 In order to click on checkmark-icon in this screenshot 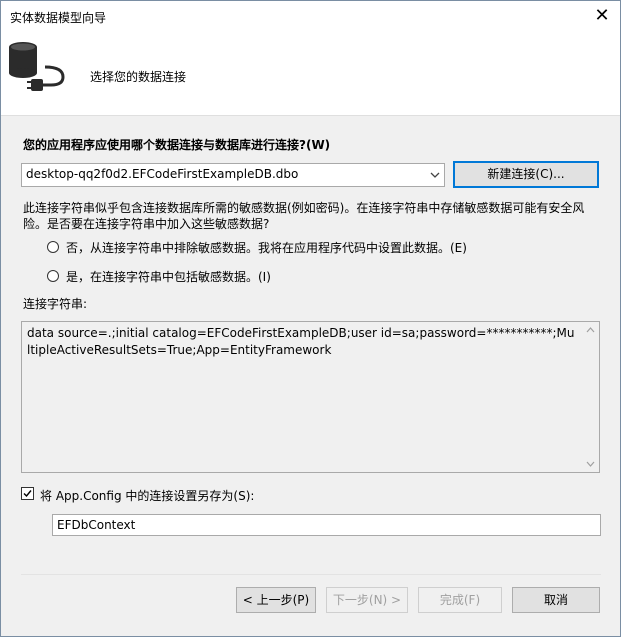, I will do `click(27, 494)`.